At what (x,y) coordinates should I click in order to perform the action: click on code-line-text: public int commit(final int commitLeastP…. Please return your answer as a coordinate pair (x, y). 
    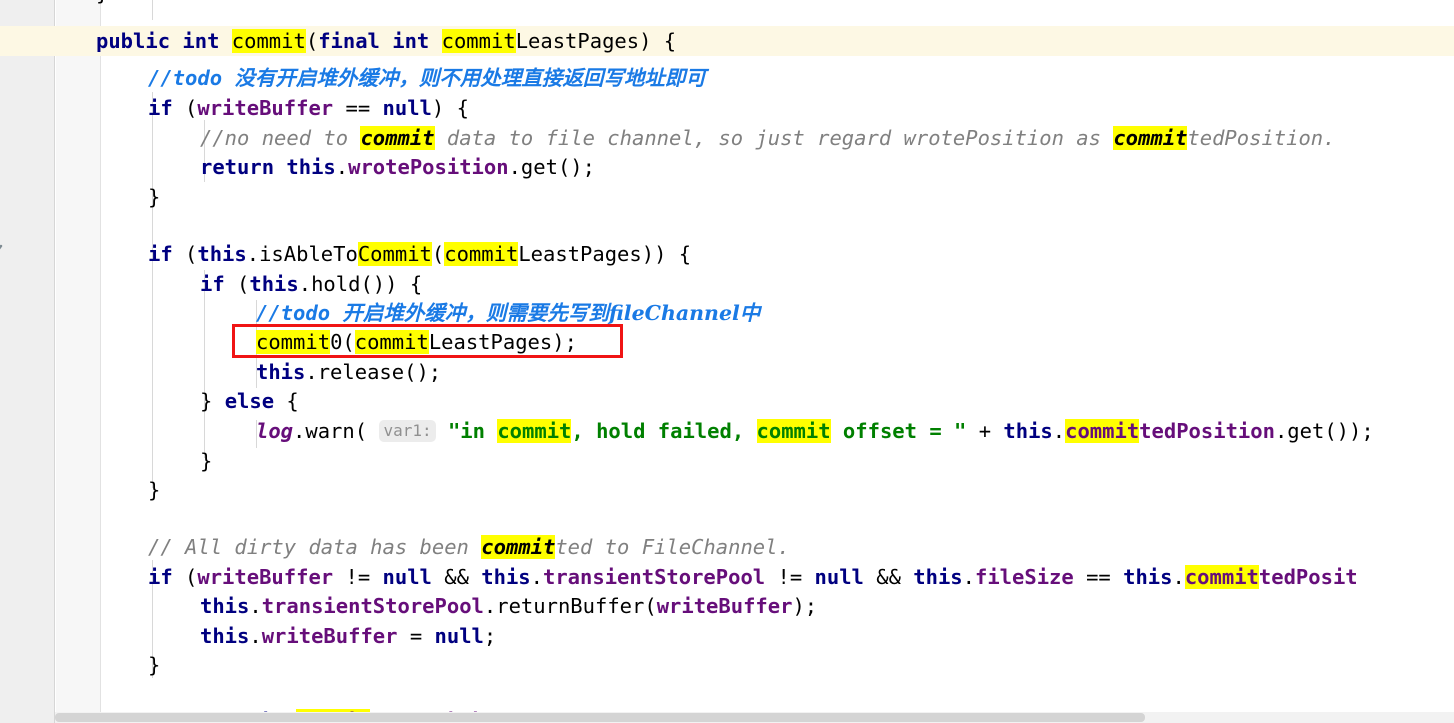
    Looking at the image, I should click on (386, 41).